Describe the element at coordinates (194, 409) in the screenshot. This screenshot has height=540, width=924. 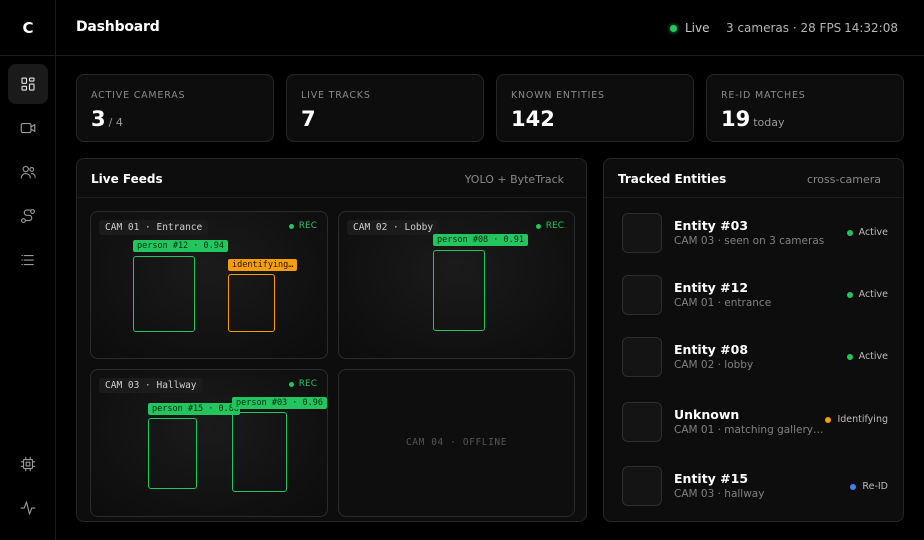
I see `detection-tag: person #15 · 0.88` at that location.